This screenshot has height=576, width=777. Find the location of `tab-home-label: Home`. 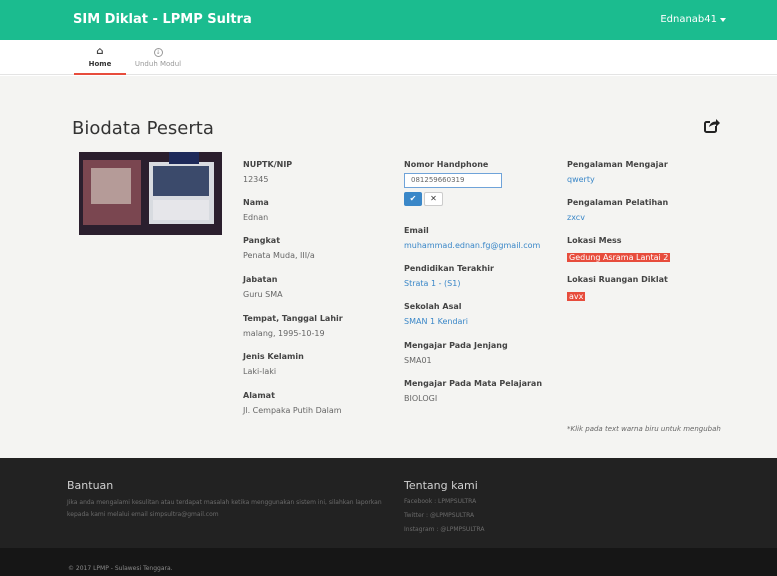

tab-home-label: Home is located at coordinates (100, 64).